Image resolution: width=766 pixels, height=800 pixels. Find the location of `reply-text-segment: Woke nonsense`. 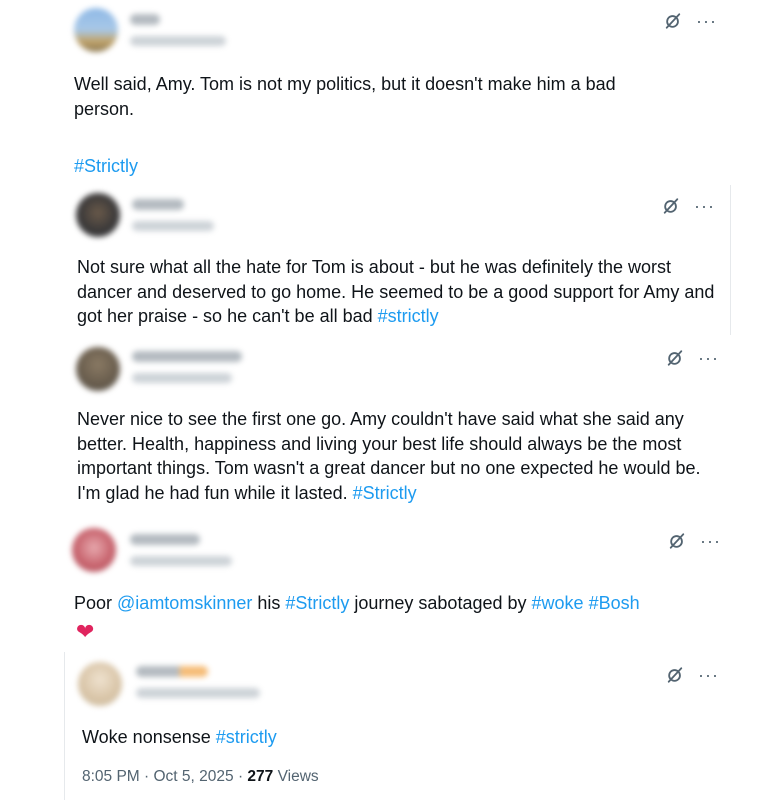

reply-text-segment: Woke nonsense is located at coordinates (149, 737).